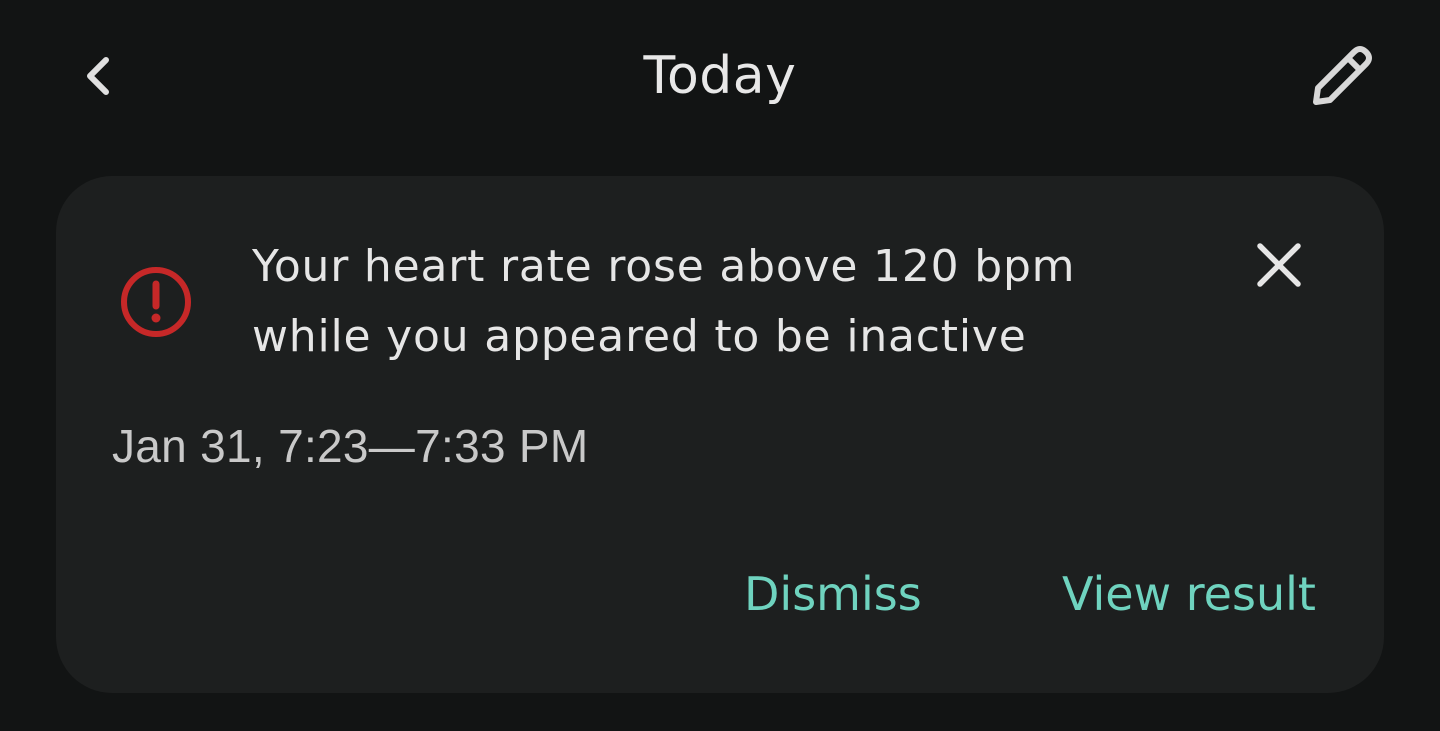 The image size is (1440, 731). I want to click on edit-button, so click(1340, 78).